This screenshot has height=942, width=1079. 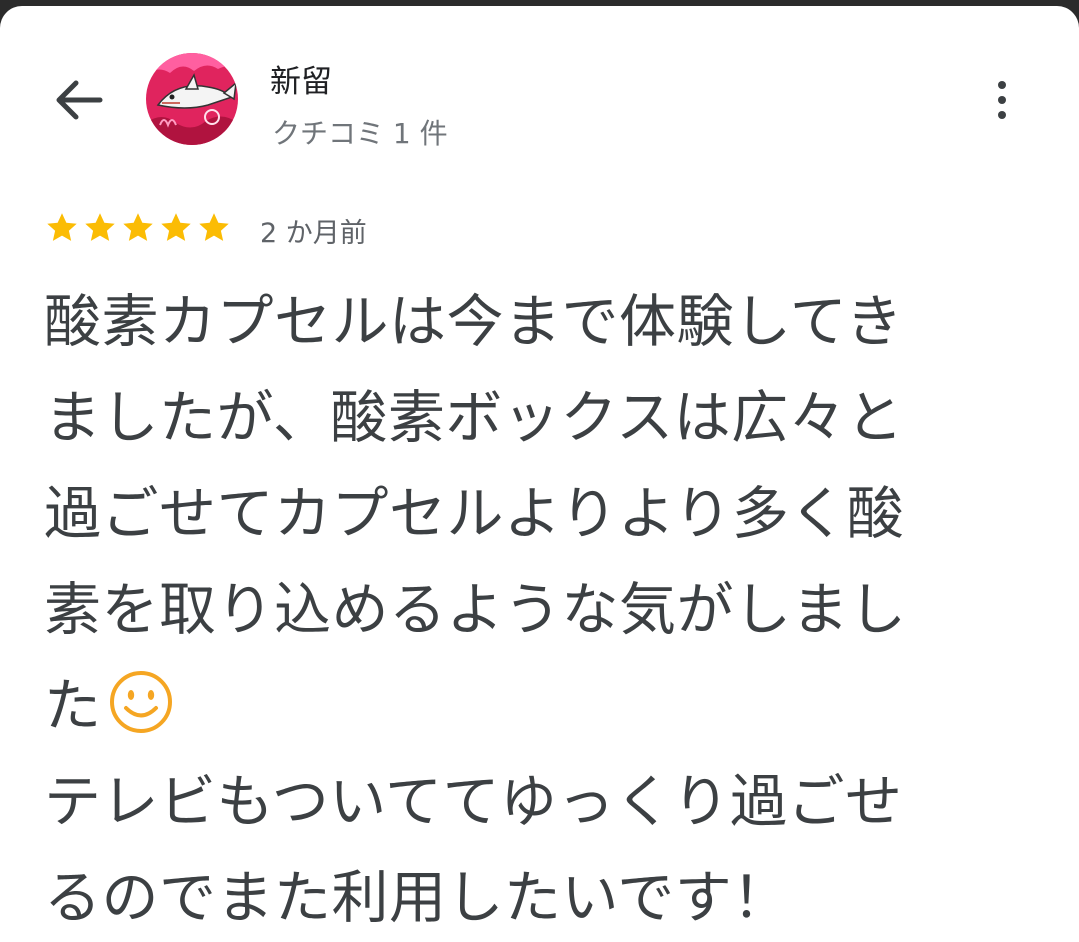 What do you see at coordinates (360, 133) in the screenshot?
I see `reviewer-review-count: クチコミ 1 件` at bounding box center [360, 133].